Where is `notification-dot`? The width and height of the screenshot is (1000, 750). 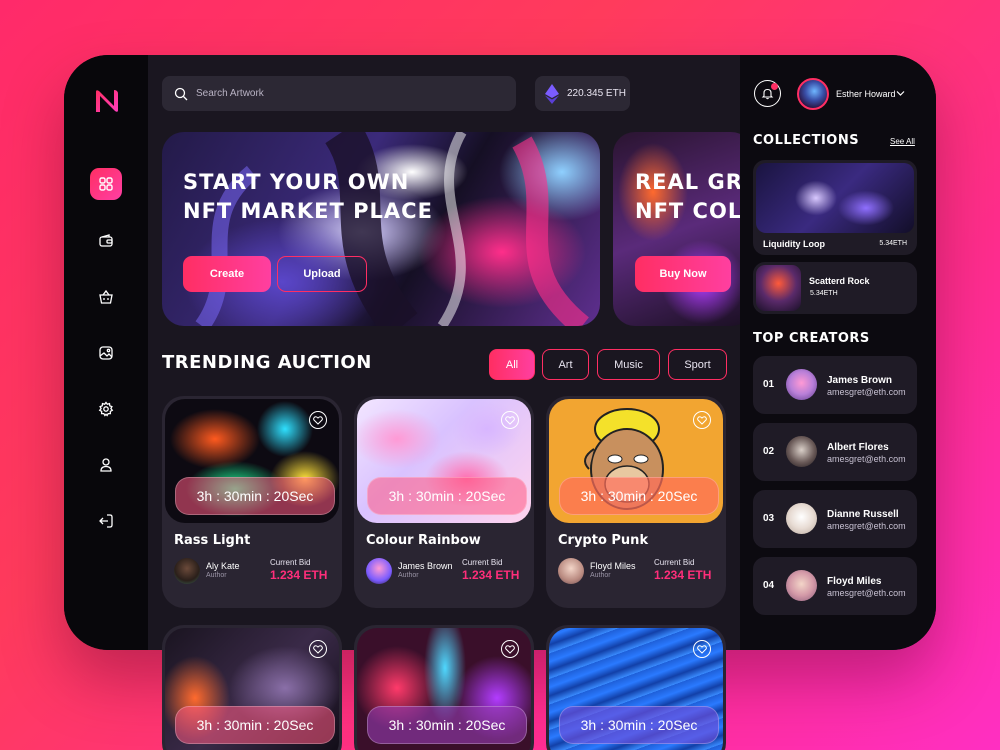
notification-dot is located at coordinates (774, 86).